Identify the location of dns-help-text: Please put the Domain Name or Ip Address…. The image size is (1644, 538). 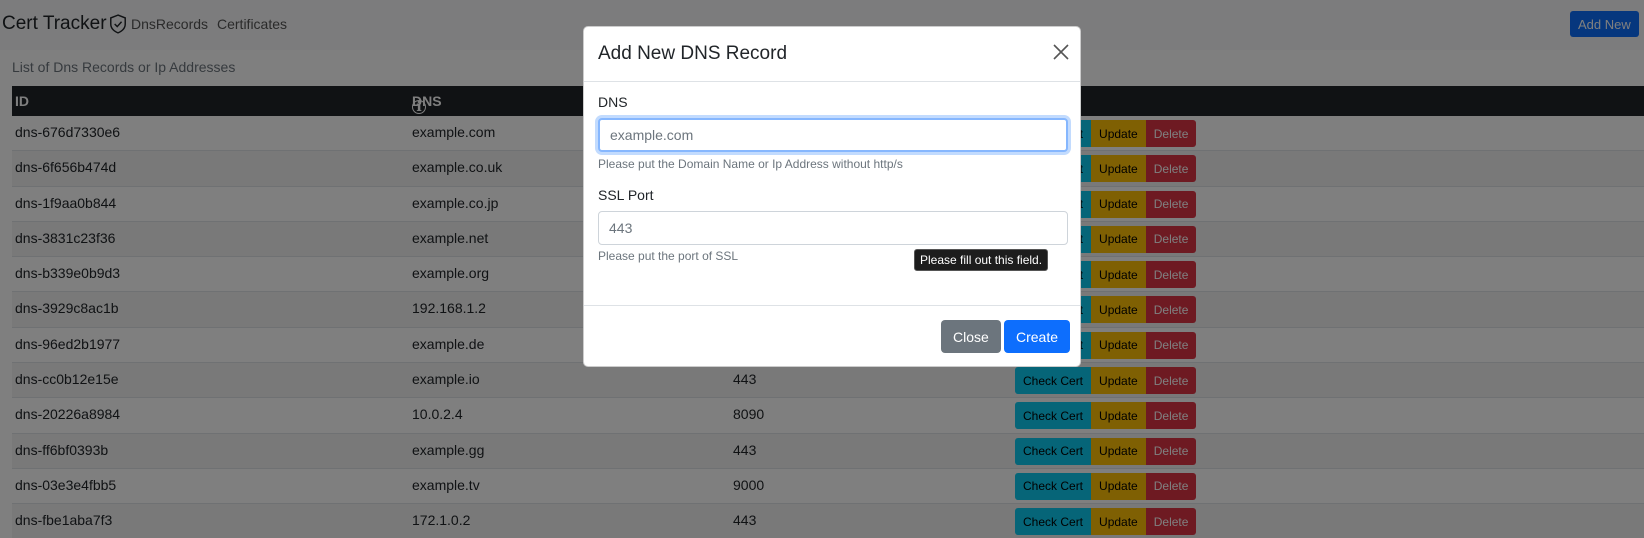
(750, 164).